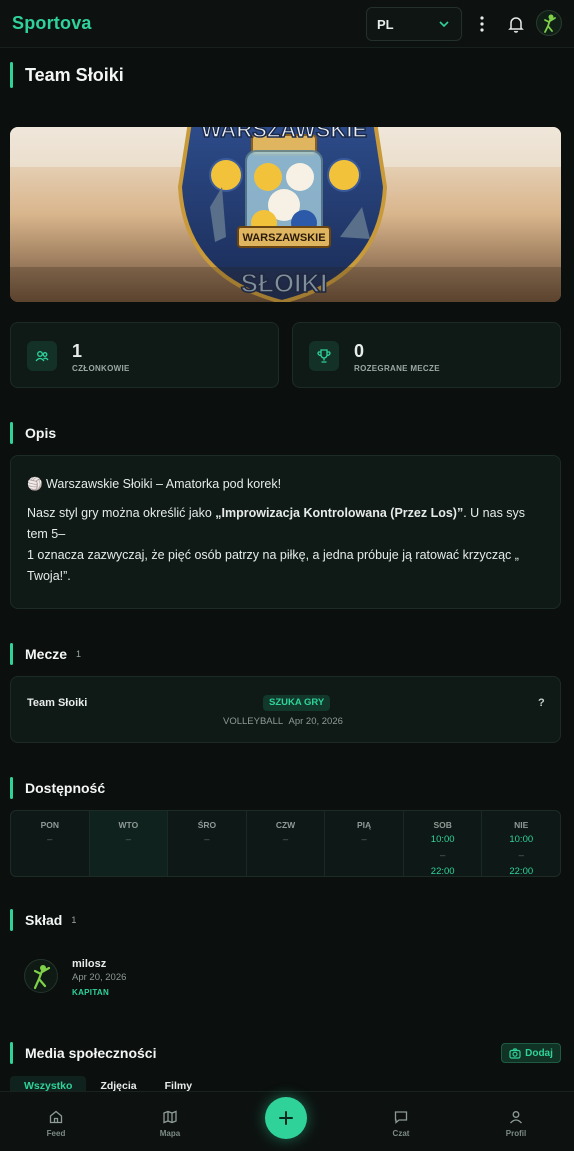 Image resolution: width=574 pixels, height=1151 pixels. What do you see at coordinates (397, 368) in the screenshot?
I see `matches-played-label: ROZEGRANE MECZE` at bounding box center [397, 368].